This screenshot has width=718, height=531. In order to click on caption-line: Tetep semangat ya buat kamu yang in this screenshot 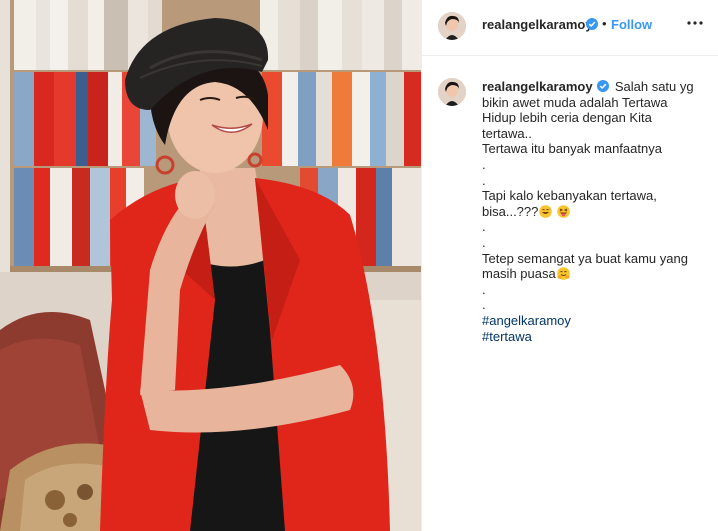, I will do `click(585, 258)`.